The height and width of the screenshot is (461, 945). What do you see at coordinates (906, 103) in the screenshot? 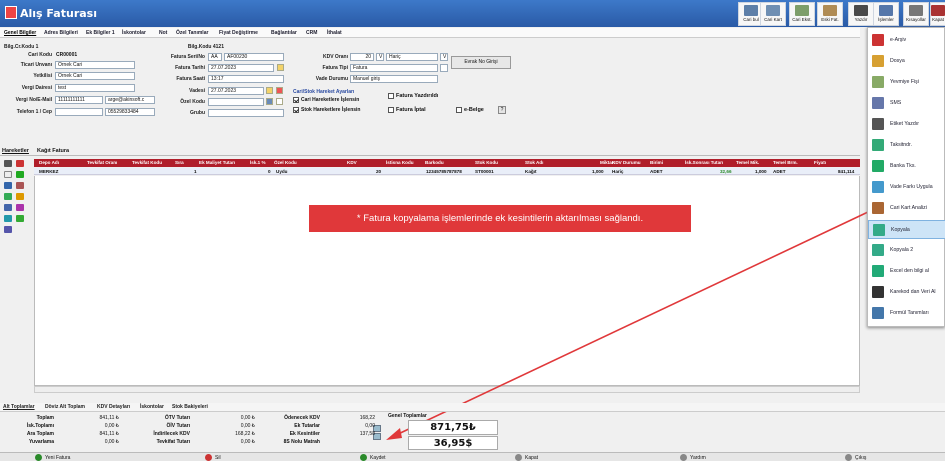
I see `menu-item-3: SMS` at bounding box center [906, 103].